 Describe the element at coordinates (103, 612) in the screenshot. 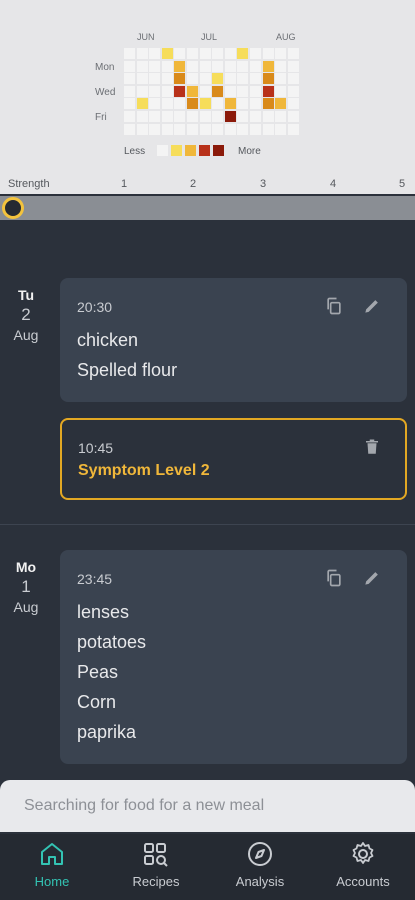

I see `meal-item: lenses` at that location.